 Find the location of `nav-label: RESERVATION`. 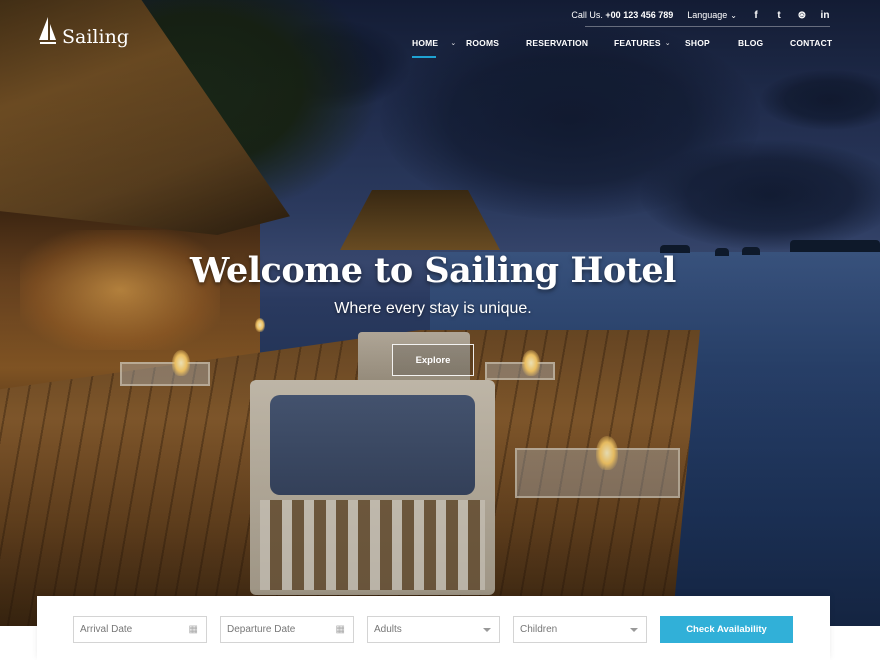

nav-label: RESERVATION is located at coordinates (557, 43).